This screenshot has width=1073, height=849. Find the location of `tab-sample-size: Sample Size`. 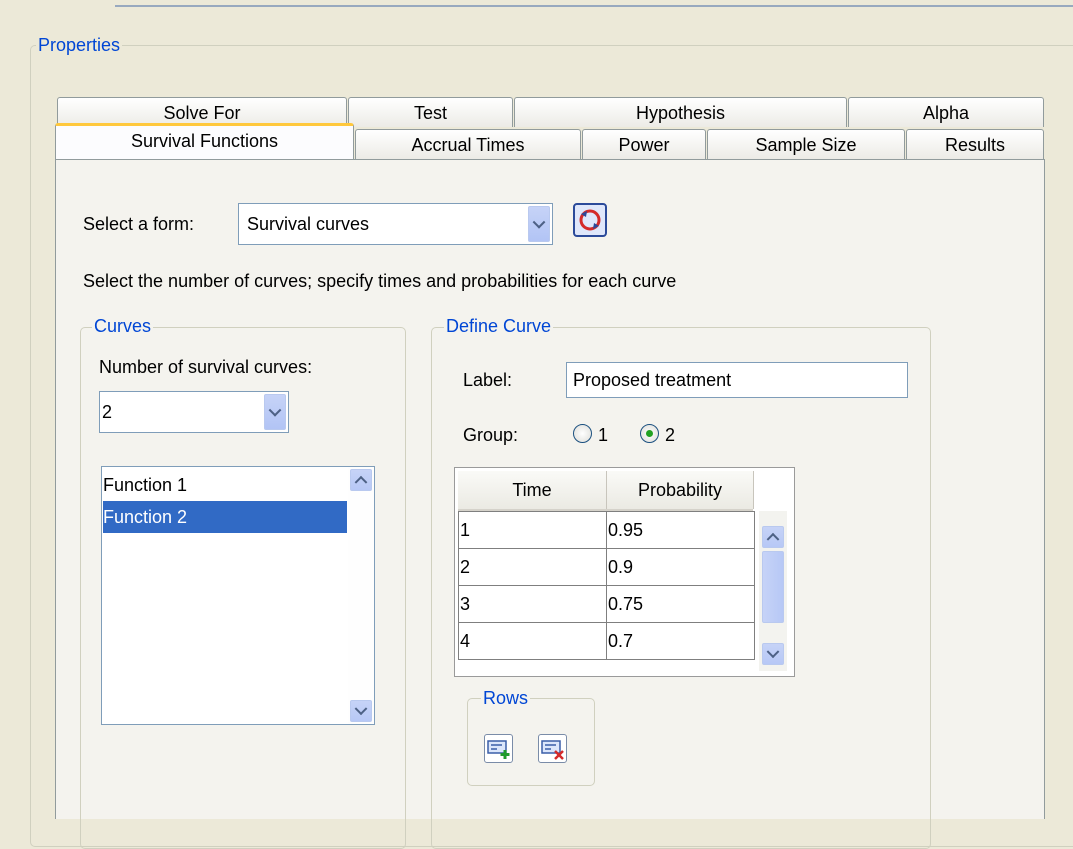

tab-sample-size: Sample Size is located at coordinates (806, 144).